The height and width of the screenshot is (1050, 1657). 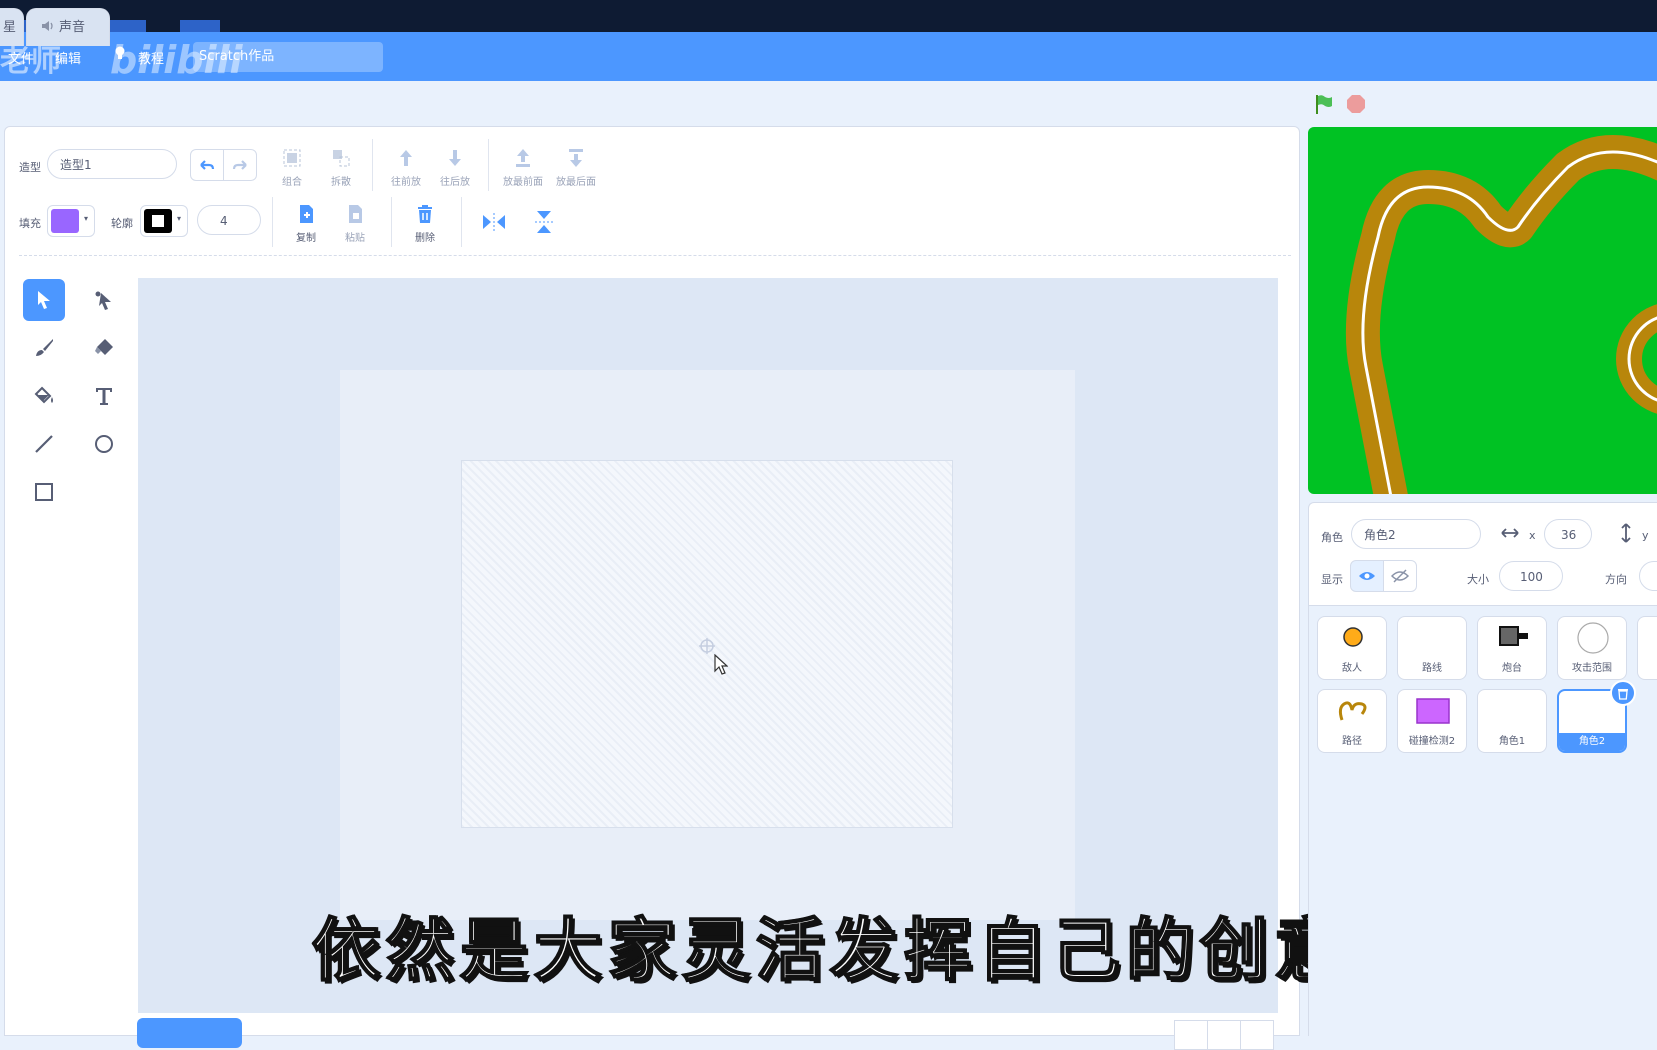 What do you see at coordinates (1356, 104) in the screenshot?
I see `stop-sign-icon` at bounding box center [1356, 104].